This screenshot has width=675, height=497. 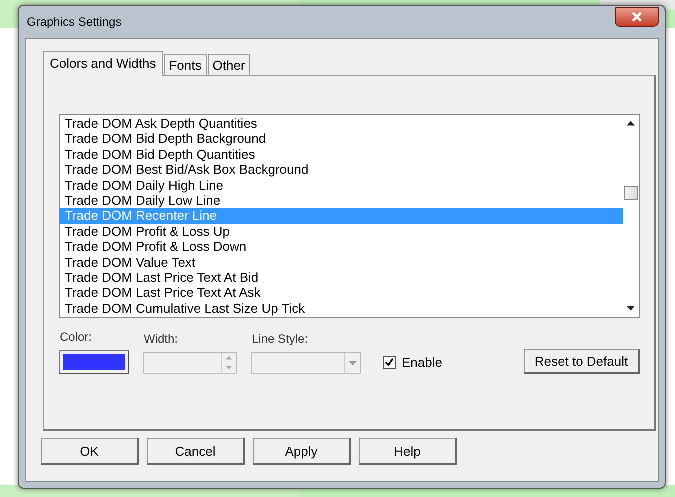 I want to click on tab: Colors and Widths, so click(x=103, y=63).